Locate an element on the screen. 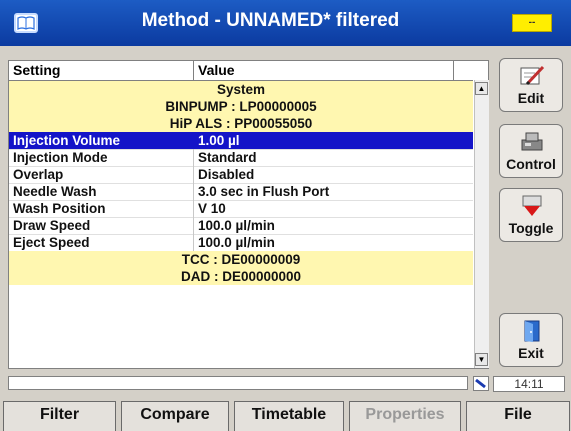  setting-name: Injection Mode is located at coordinates (60, 157).